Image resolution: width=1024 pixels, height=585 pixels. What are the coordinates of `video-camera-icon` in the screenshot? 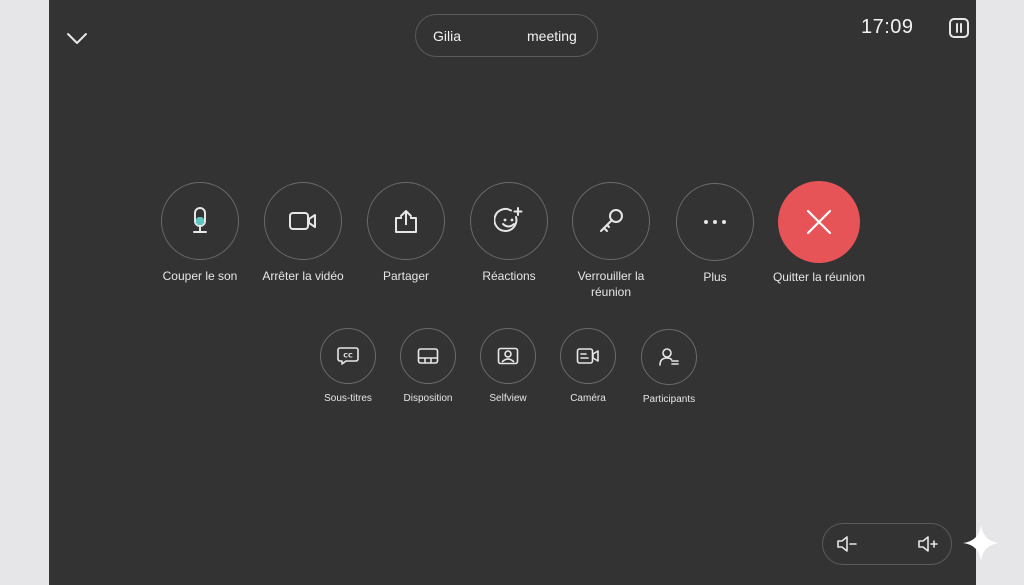 It's located at (303, 221).